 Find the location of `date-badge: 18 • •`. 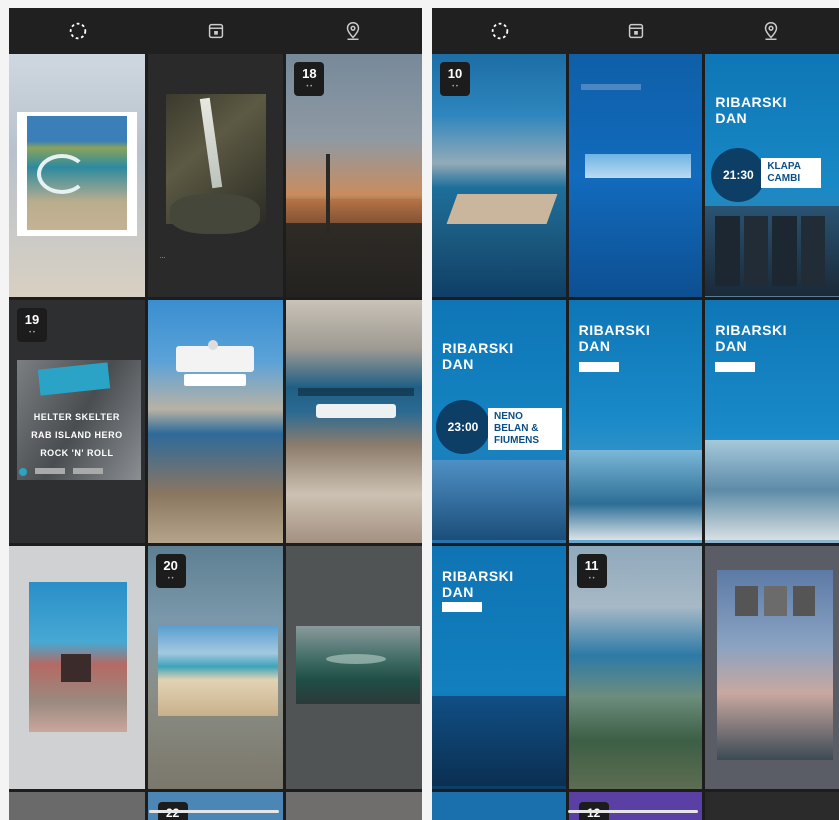

date-badge: 18 • • is located at coordinates (309, 79).